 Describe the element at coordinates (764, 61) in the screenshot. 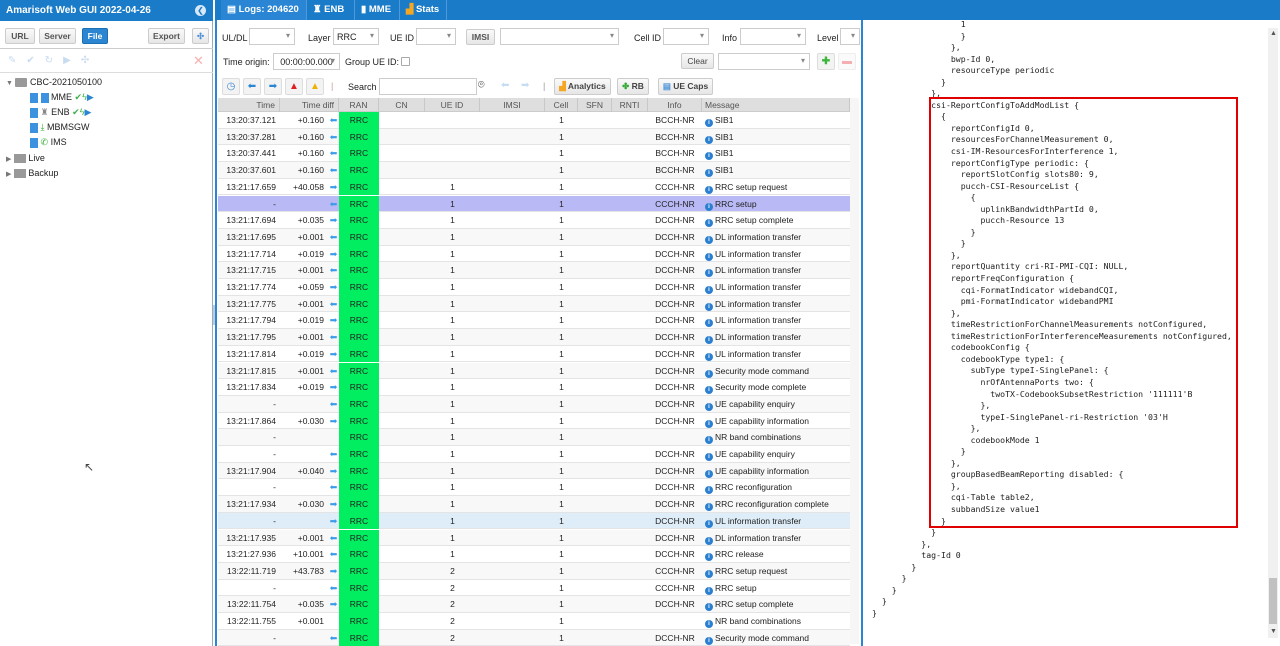

I see `filter-preset-select` at that location.